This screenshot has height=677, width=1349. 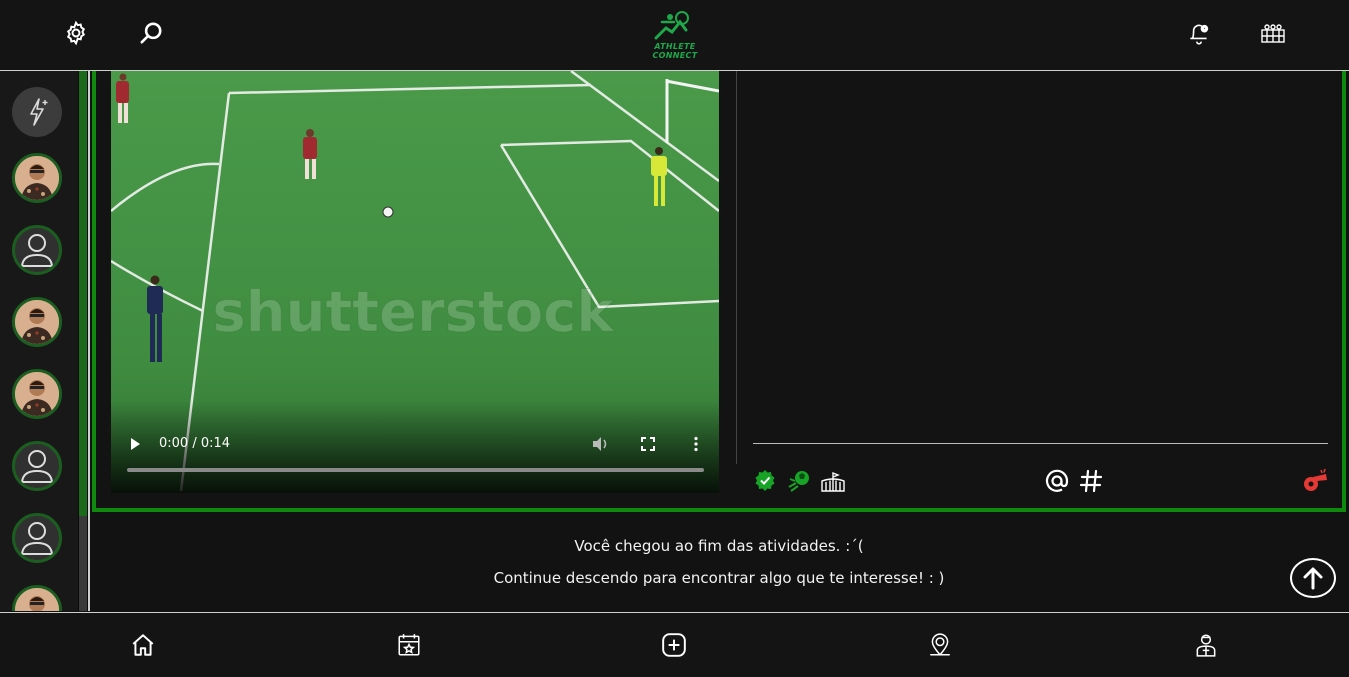 What do you see at coordinates (800, 481) in the screenshot?
I see `kick-ball-icon` at bounding box center [800, 481].